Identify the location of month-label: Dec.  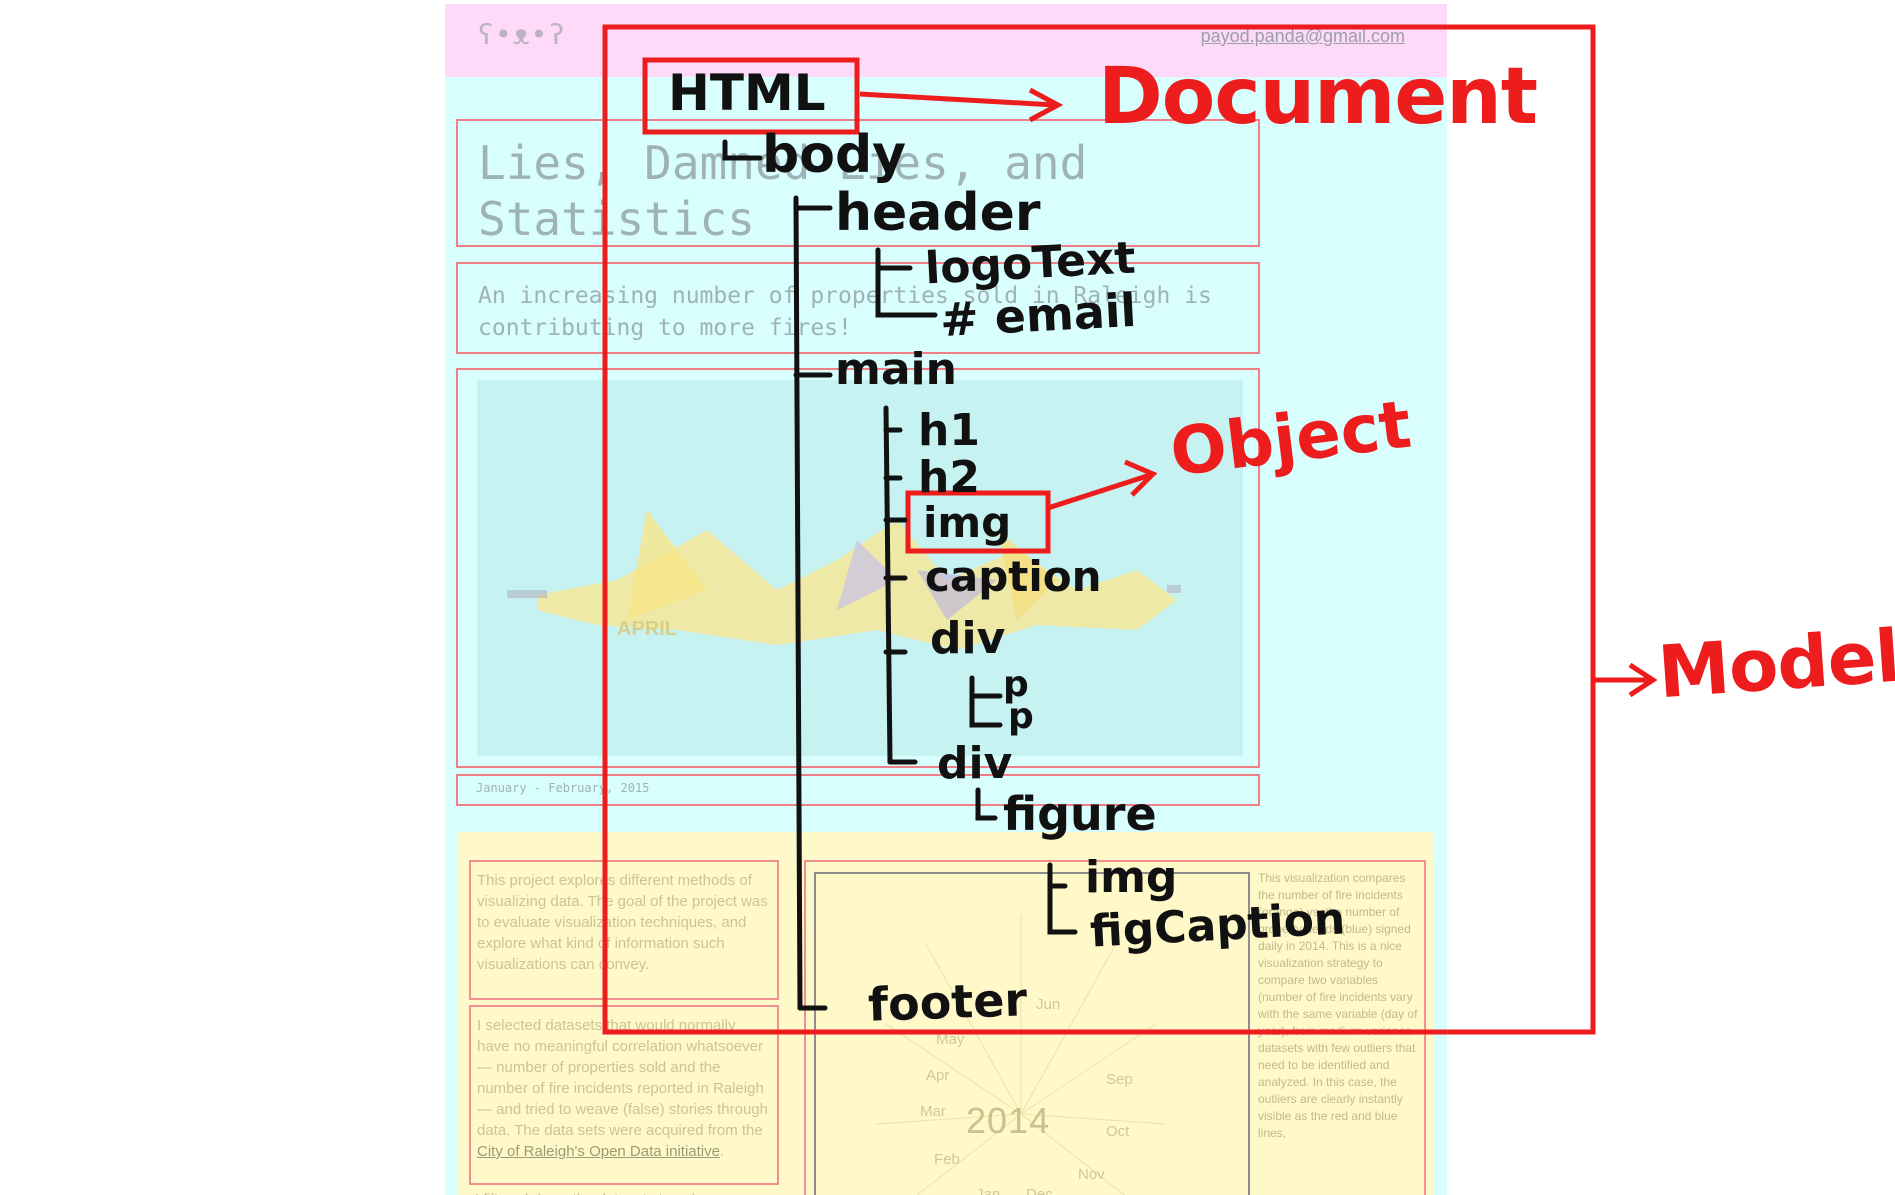
(1039, 1190).